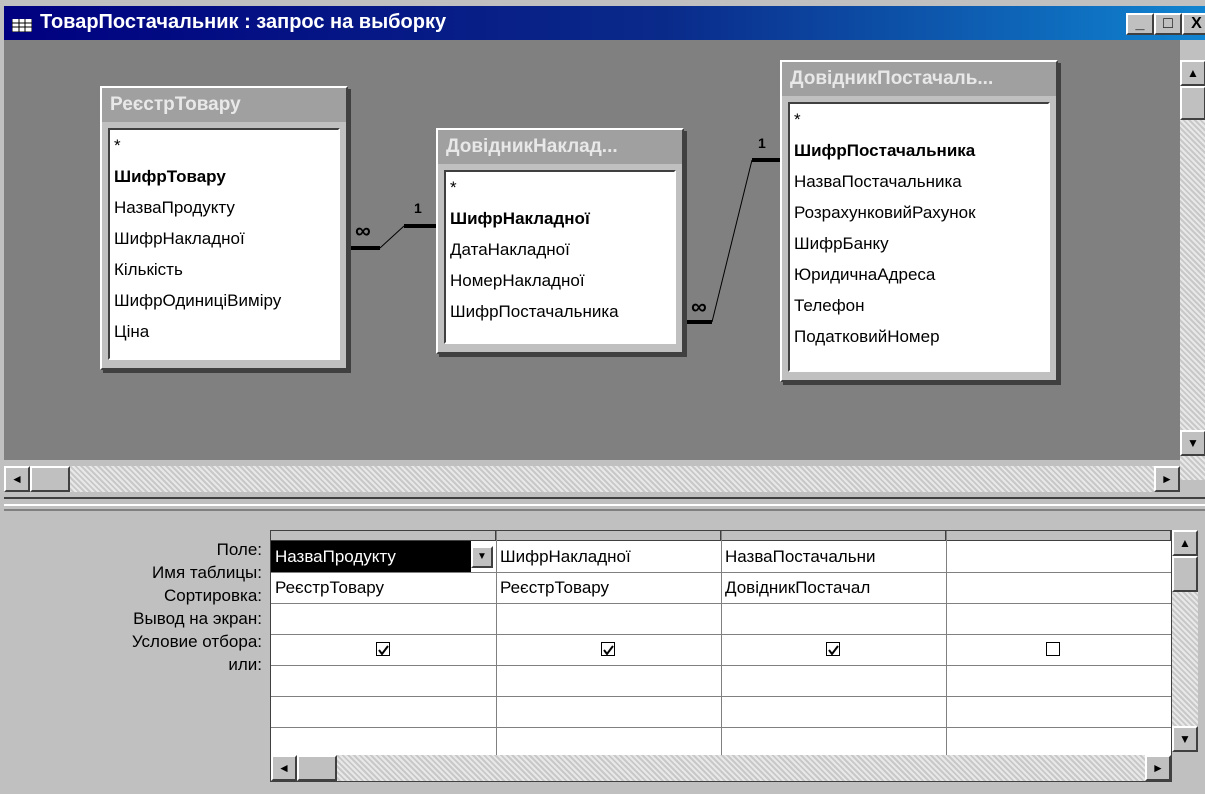  I want to click on table-pane-vscrollbar: ▲ ▼, so click(1192, 270).